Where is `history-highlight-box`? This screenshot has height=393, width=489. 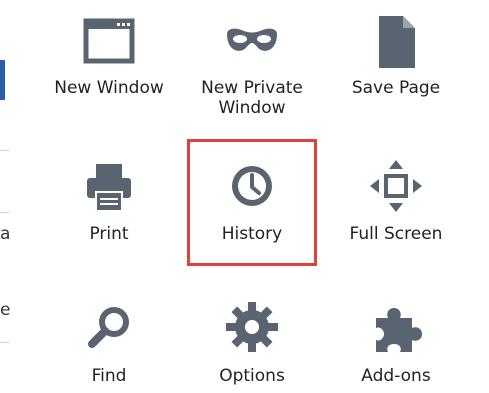 history-highlight-box is located at coordinates (252, 202).